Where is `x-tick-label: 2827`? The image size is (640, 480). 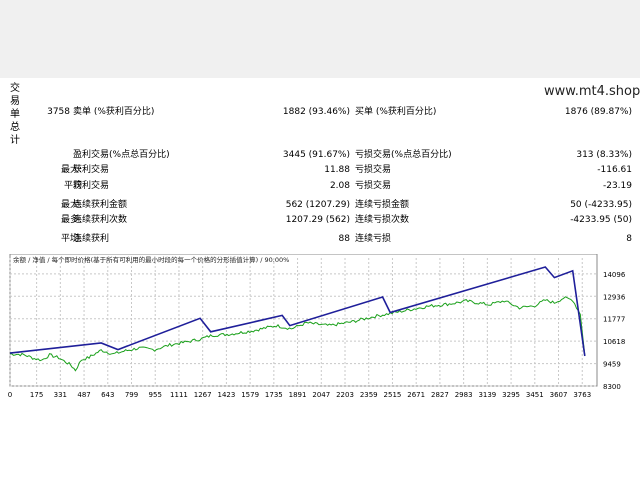 x-tick-label: 2827 is located at coordinates (440, 395).